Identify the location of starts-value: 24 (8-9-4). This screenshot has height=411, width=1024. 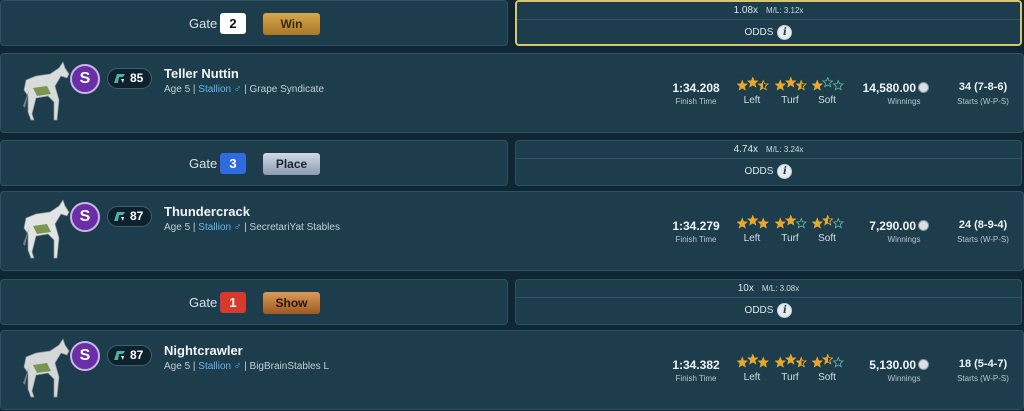
(983, 225).